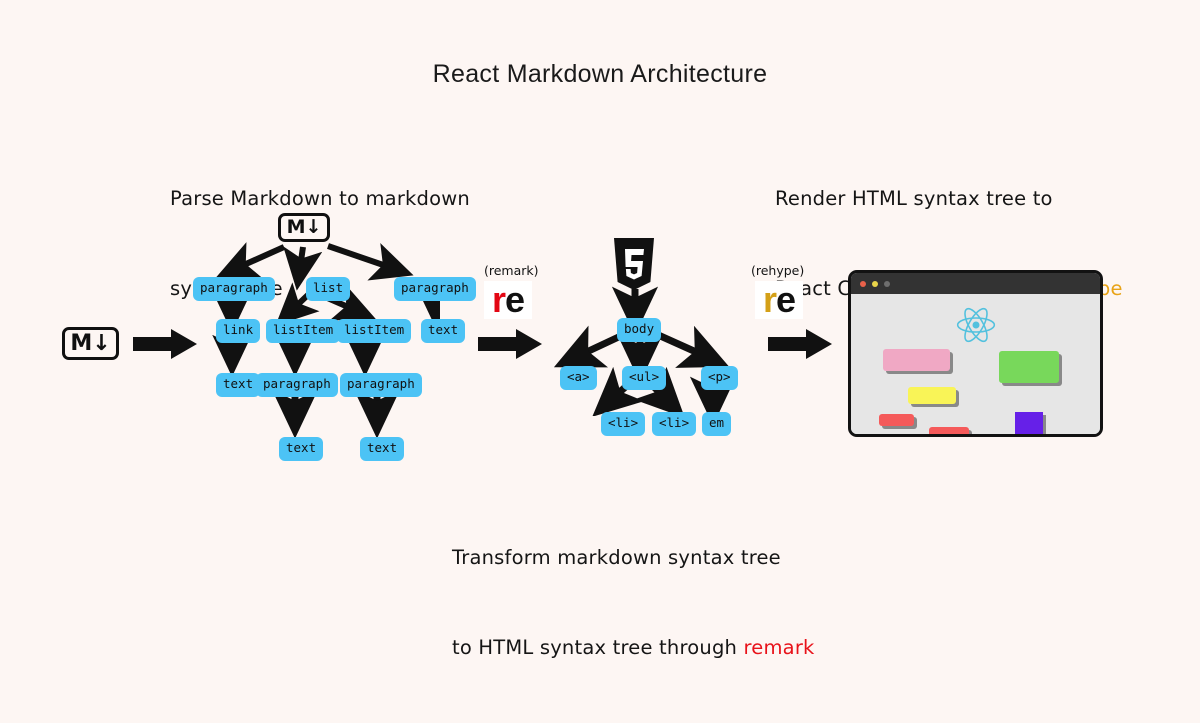 The width and height of the screenshot is (1200, 723). Describe the element at coordinates (1029, 423) in the screenshot. I see `preview-block-purple` at that location.